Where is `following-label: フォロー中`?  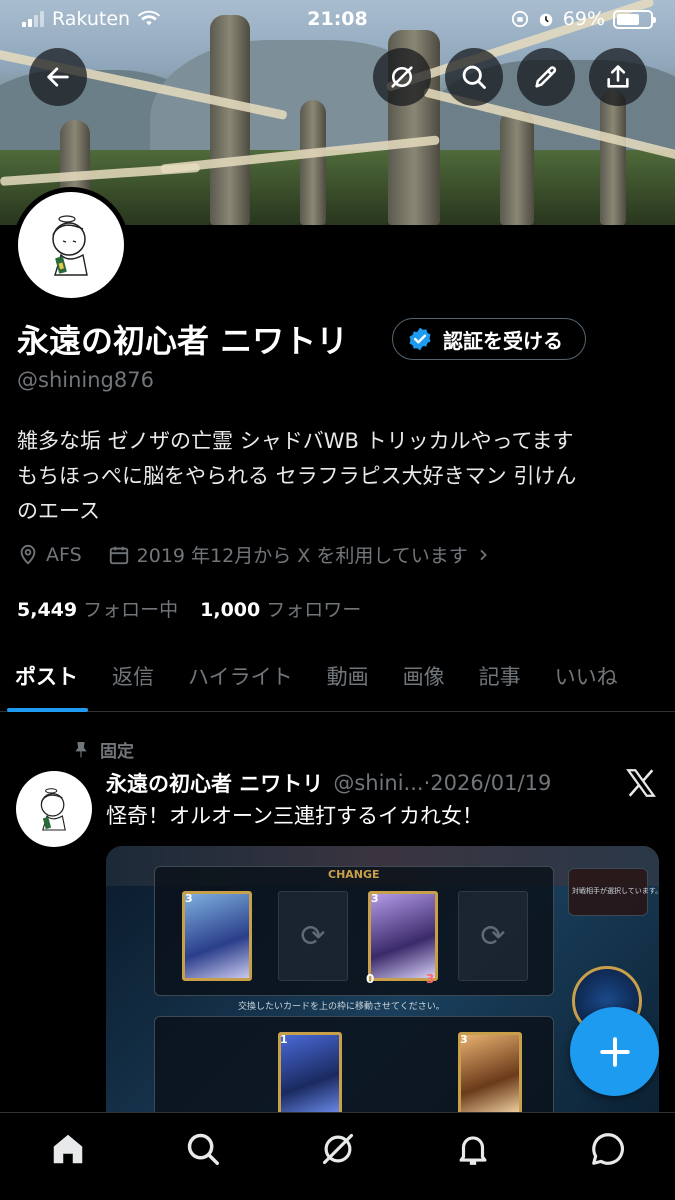 following-label: フォロー中 is located at coordinates (131, 610).